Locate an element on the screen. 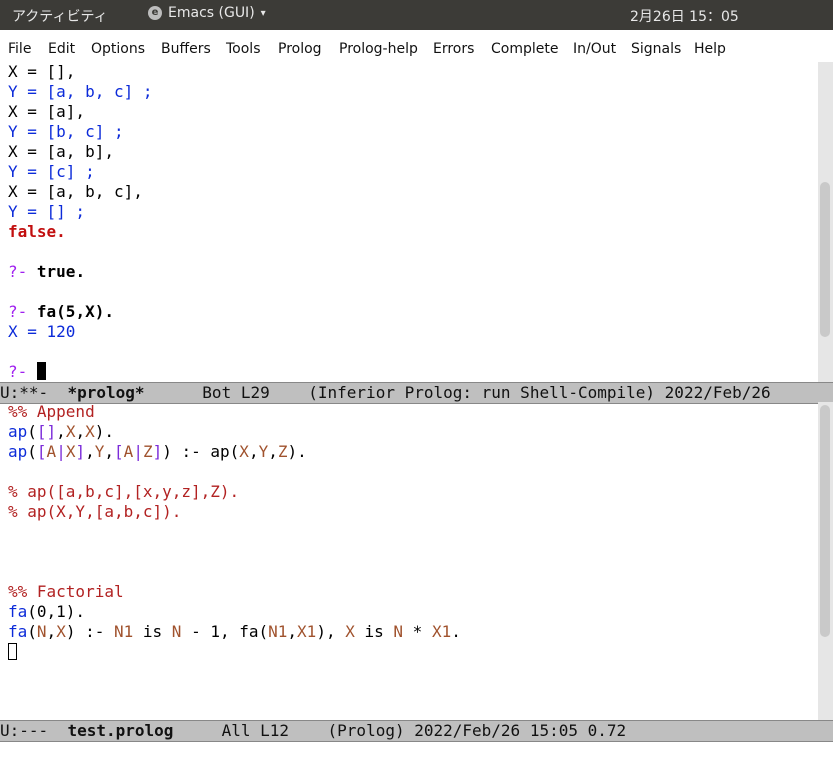 This screenshot has width=833, height=768. activities-button: アクティビティ is located at coordinates (60, 16).